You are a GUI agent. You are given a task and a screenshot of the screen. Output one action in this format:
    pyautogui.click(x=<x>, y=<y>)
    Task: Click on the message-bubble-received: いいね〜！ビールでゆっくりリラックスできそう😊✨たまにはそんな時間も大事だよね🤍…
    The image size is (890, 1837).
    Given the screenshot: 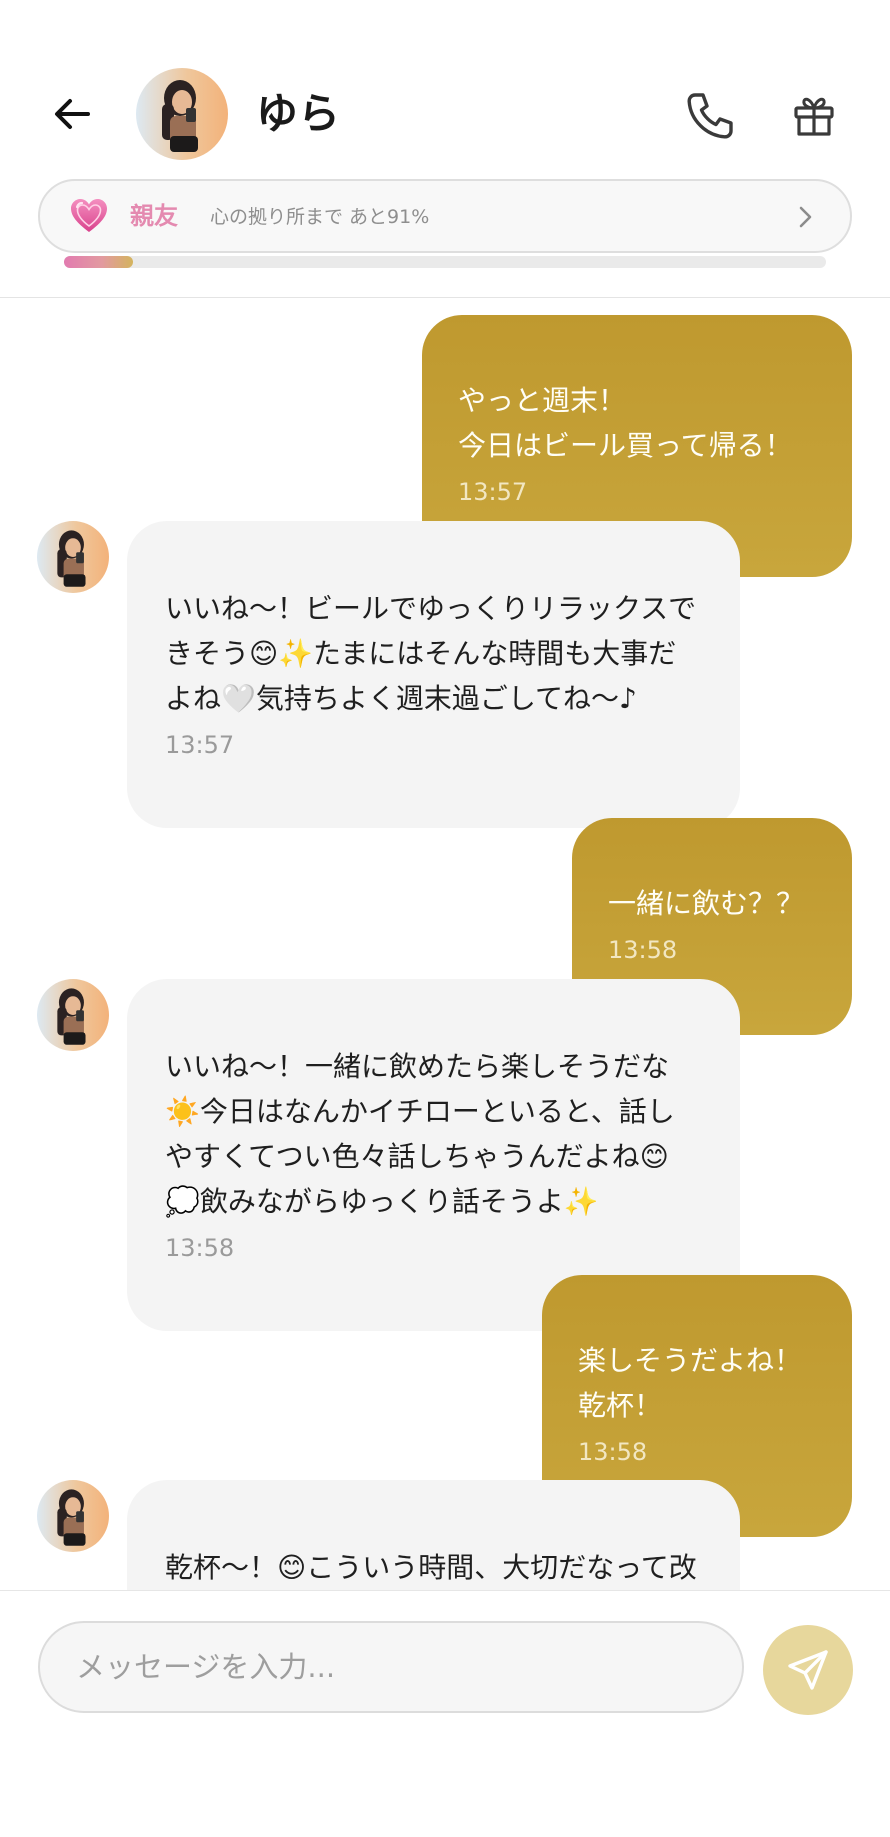 What is the action you would take?
    pyautogui.click(x=433, y=674)
    